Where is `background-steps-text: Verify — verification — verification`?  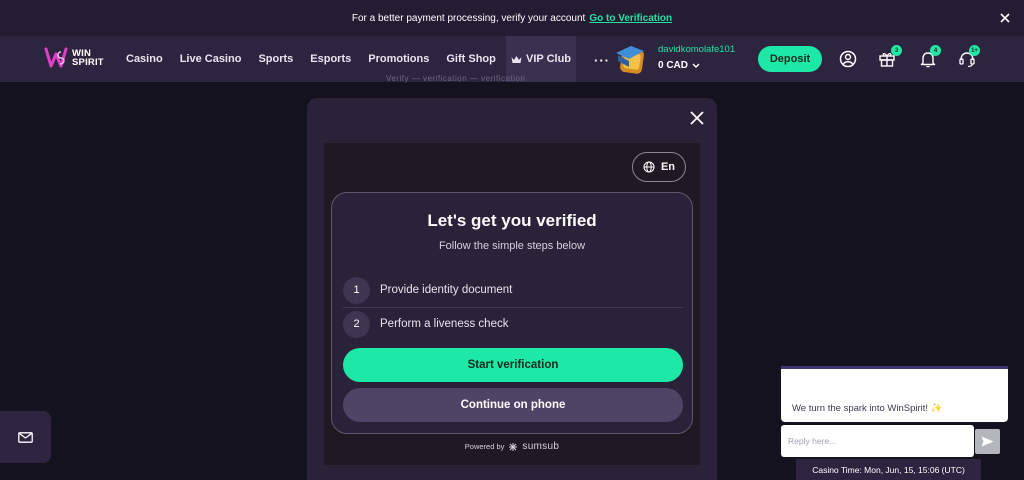 background-steps-text: Verify — verification — verification is located at coordinates (456, 78).